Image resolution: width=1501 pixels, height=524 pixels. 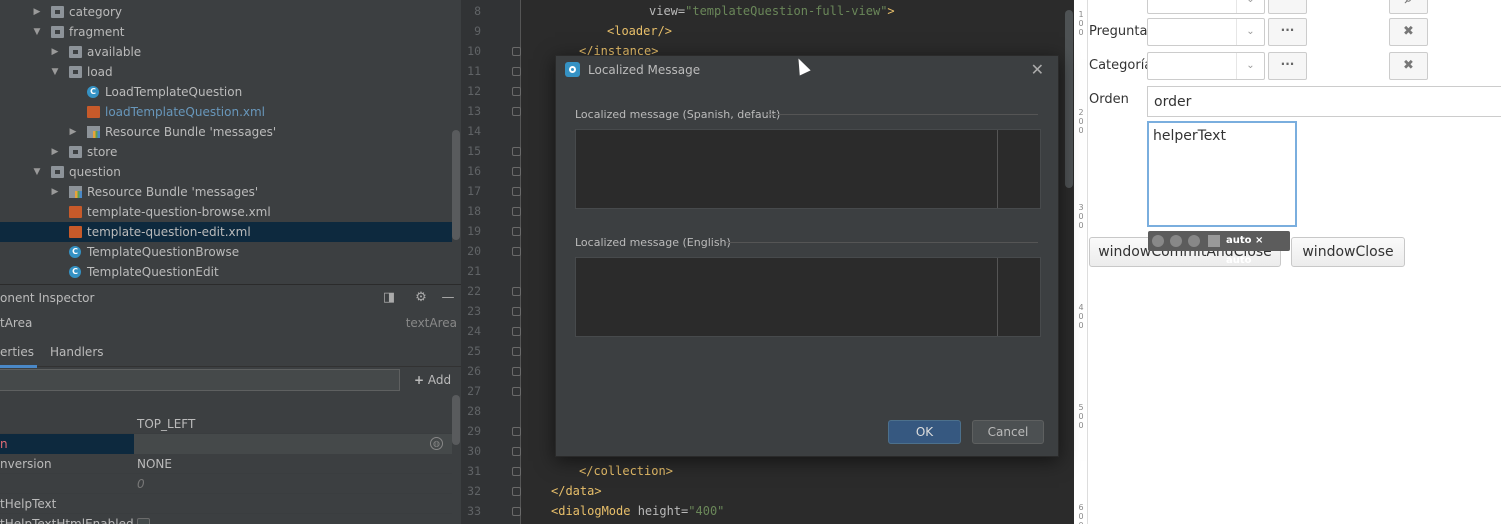 I want to click on size-icon, so click(x=1214, y=241).